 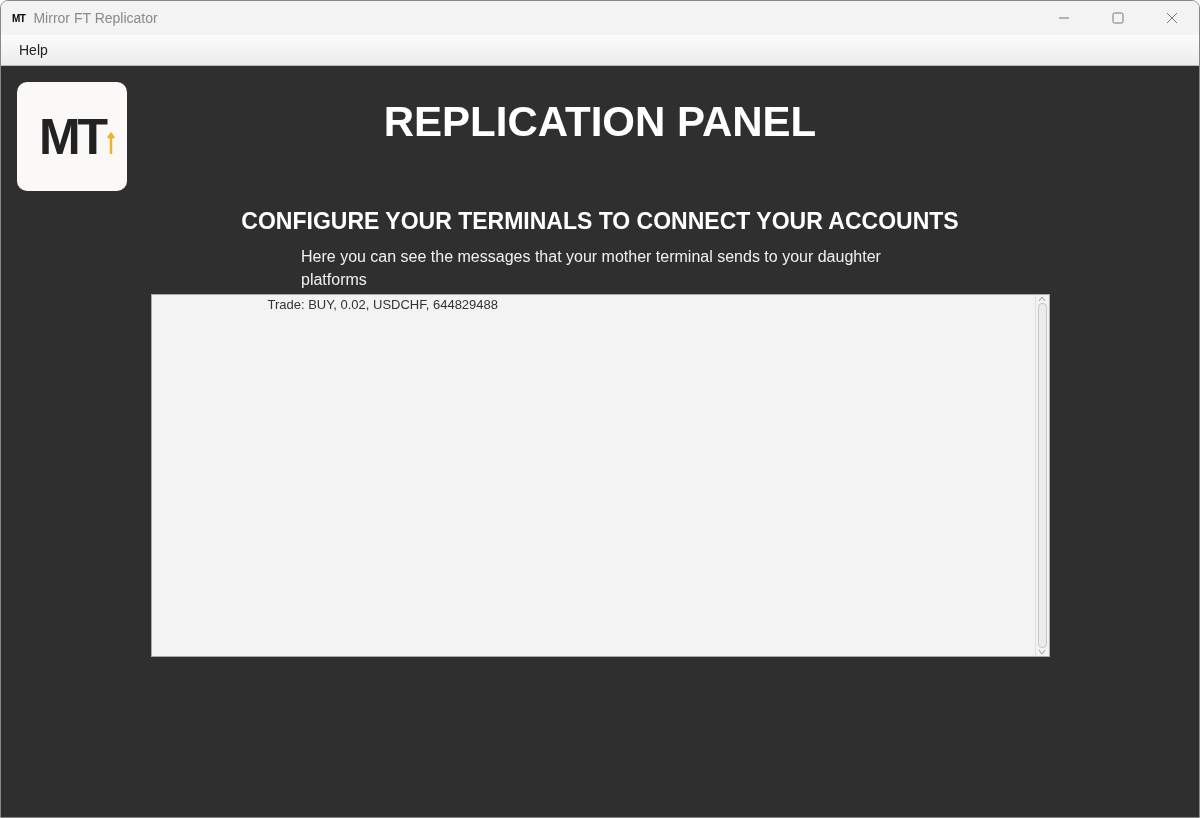 What do you see at coordinates (1118, 18) in the screenshot?
I see `maximize-icon` at bounding box center [1118, 18].